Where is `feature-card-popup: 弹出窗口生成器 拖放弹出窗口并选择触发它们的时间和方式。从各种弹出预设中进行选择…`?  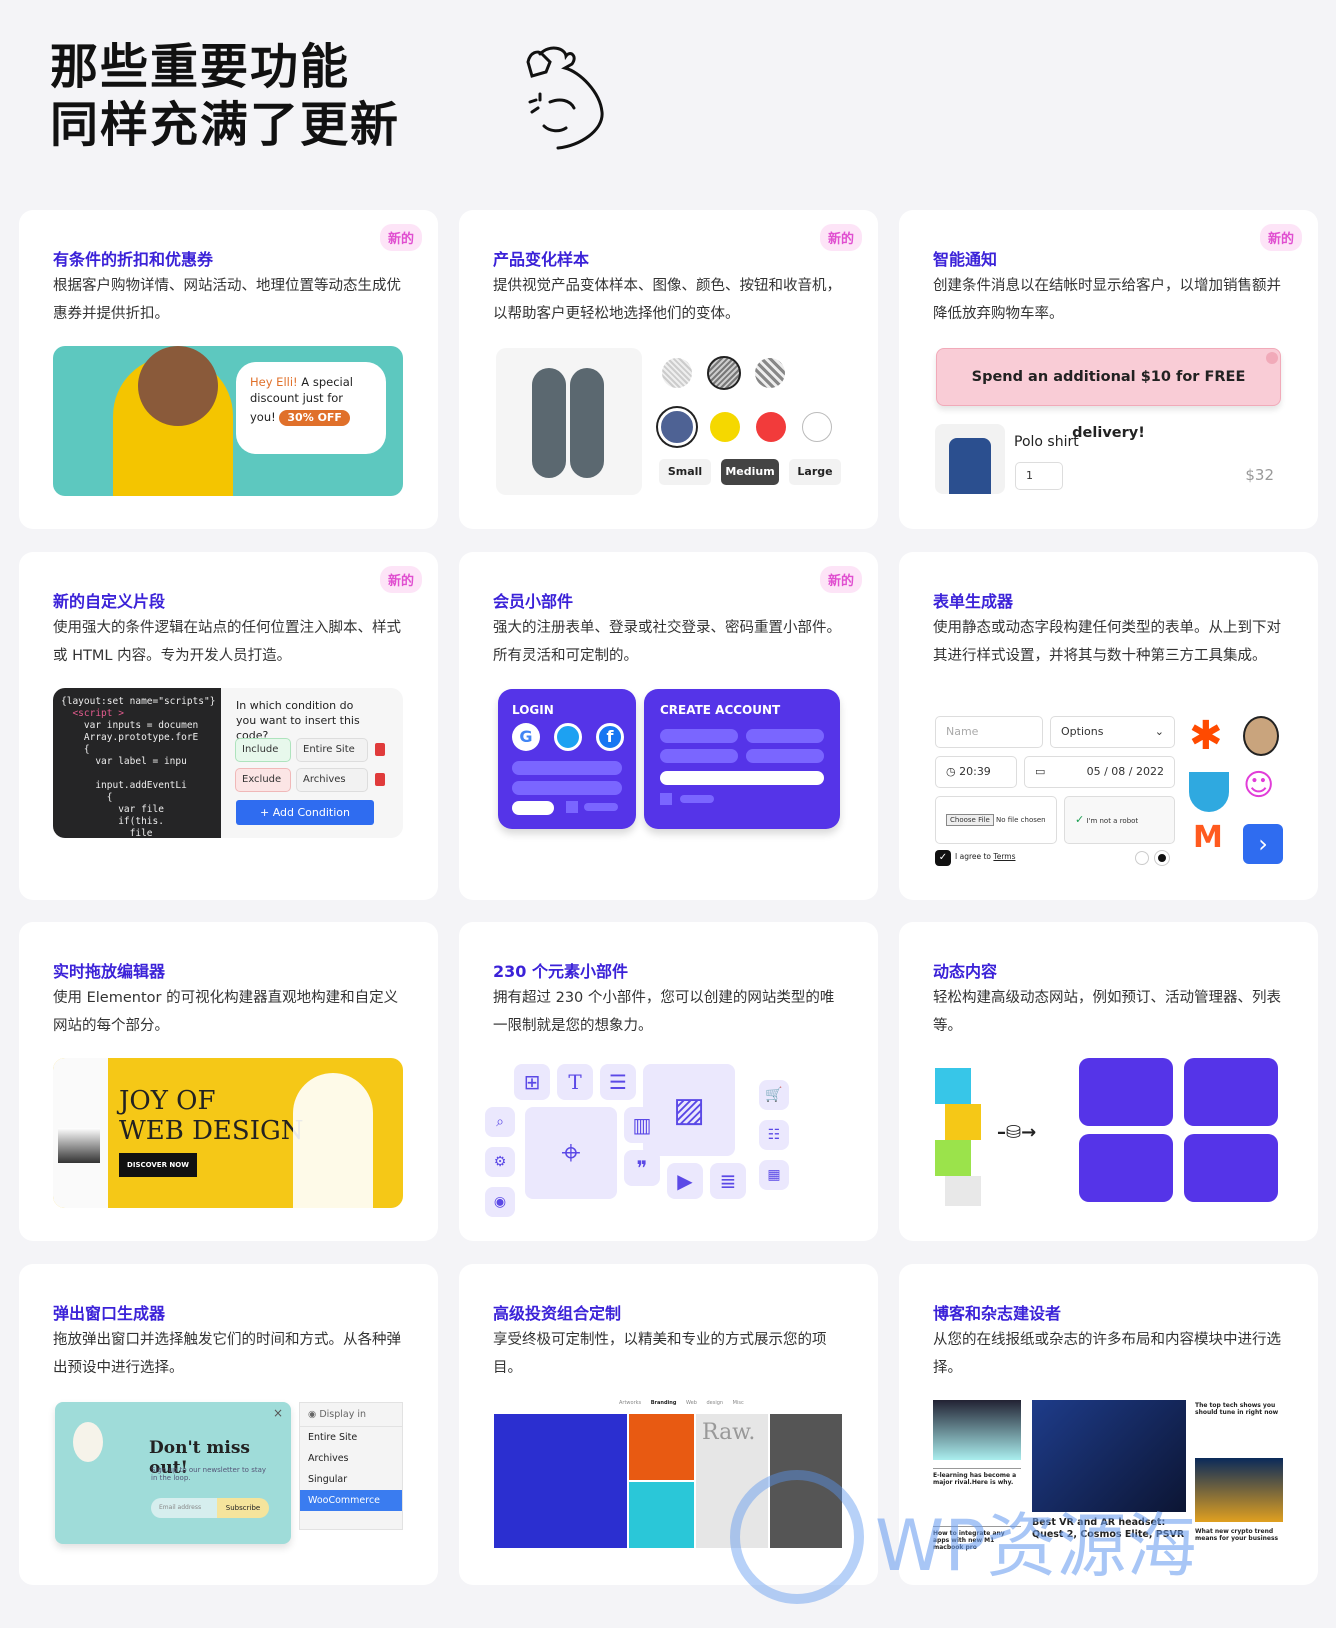 feature-card-popup: 弹出窗口生成器 拖放弹出窗口并选择触发它们的时间和方式。从各种弹出预设中进行选择… is located at coordinates (228, 1424).